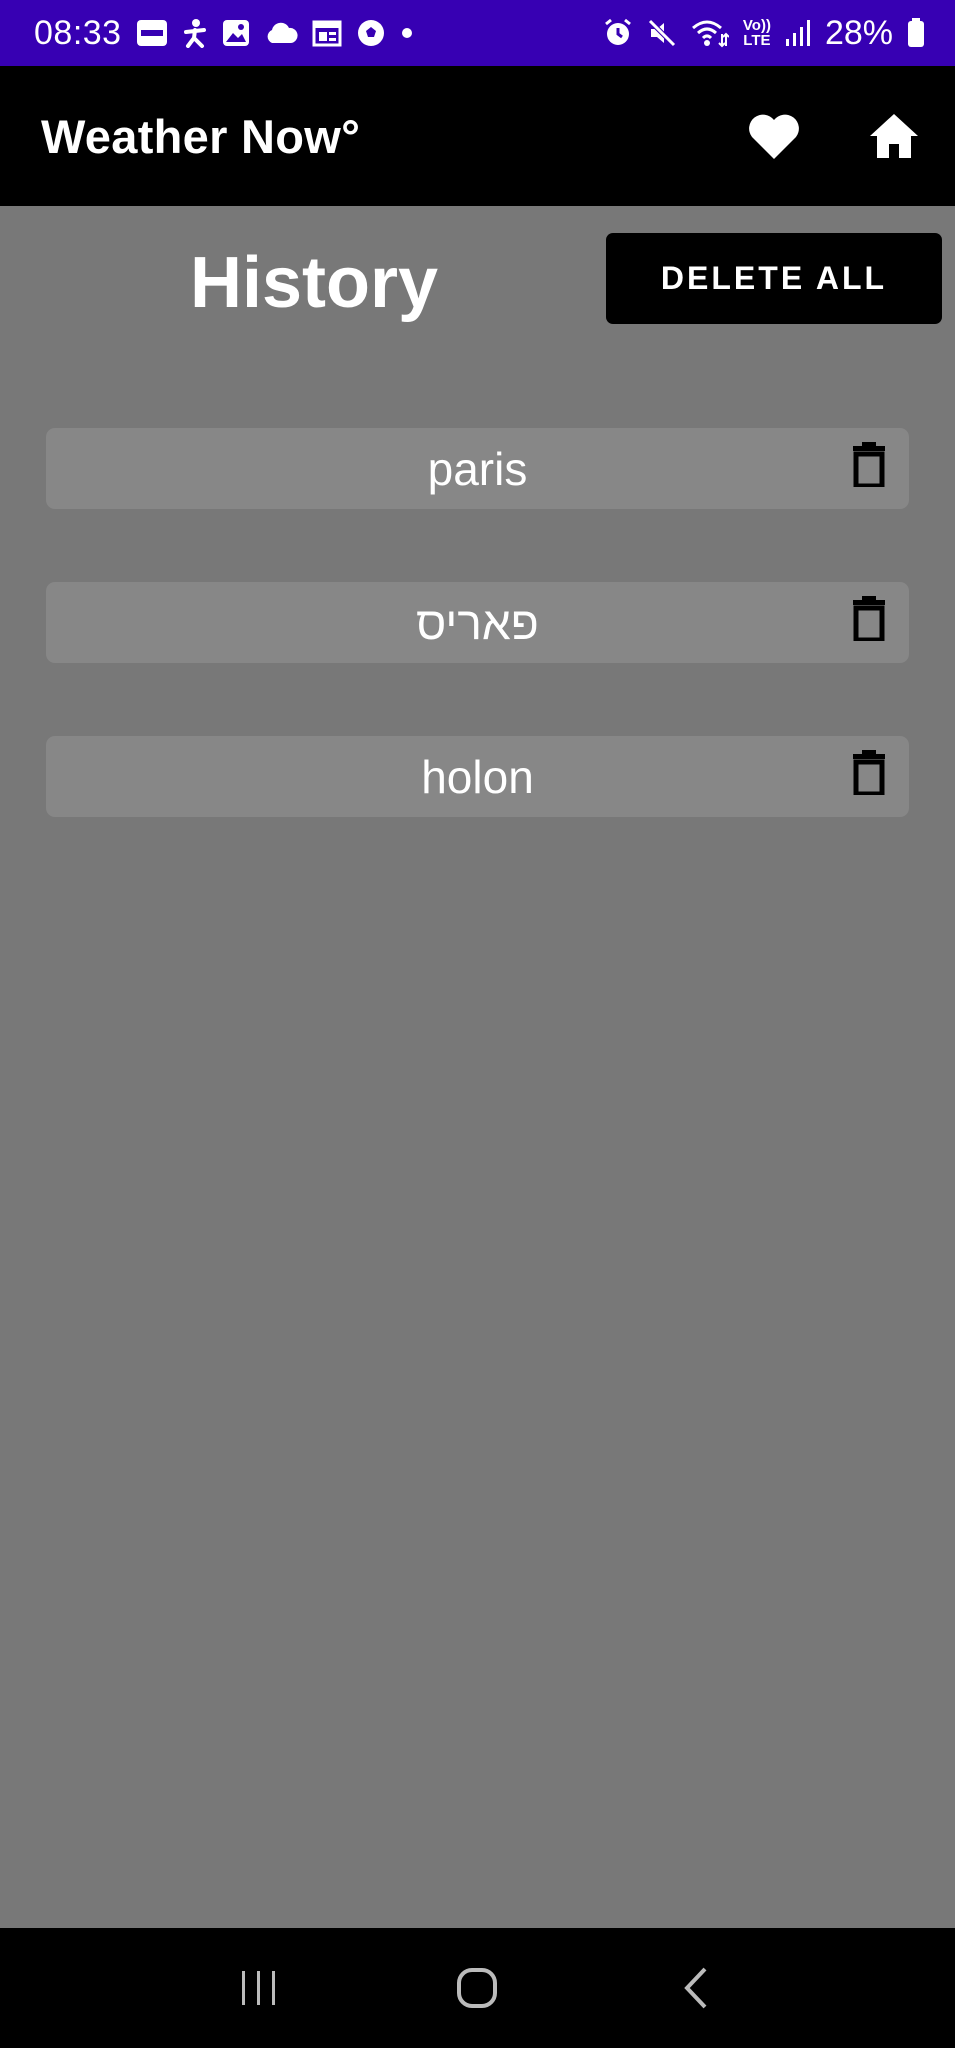 This screenshot has height=2048, width=955. I want to click on dot-icon, so click(407, 33).